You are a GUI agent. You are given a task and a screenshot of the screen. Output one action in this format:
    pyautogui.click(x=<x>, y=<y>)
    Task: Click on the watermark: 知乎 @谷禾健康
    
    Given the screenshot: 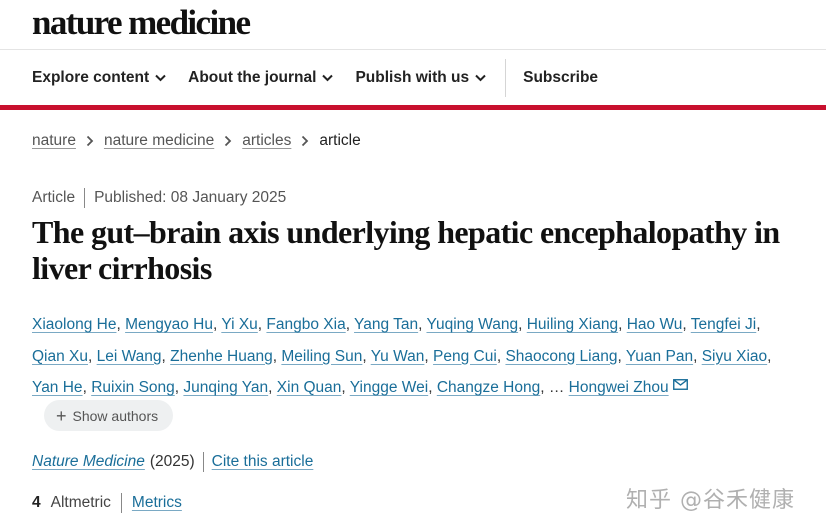 What is the action you would take?
    pyautogui.click(x=710, y=500)
    